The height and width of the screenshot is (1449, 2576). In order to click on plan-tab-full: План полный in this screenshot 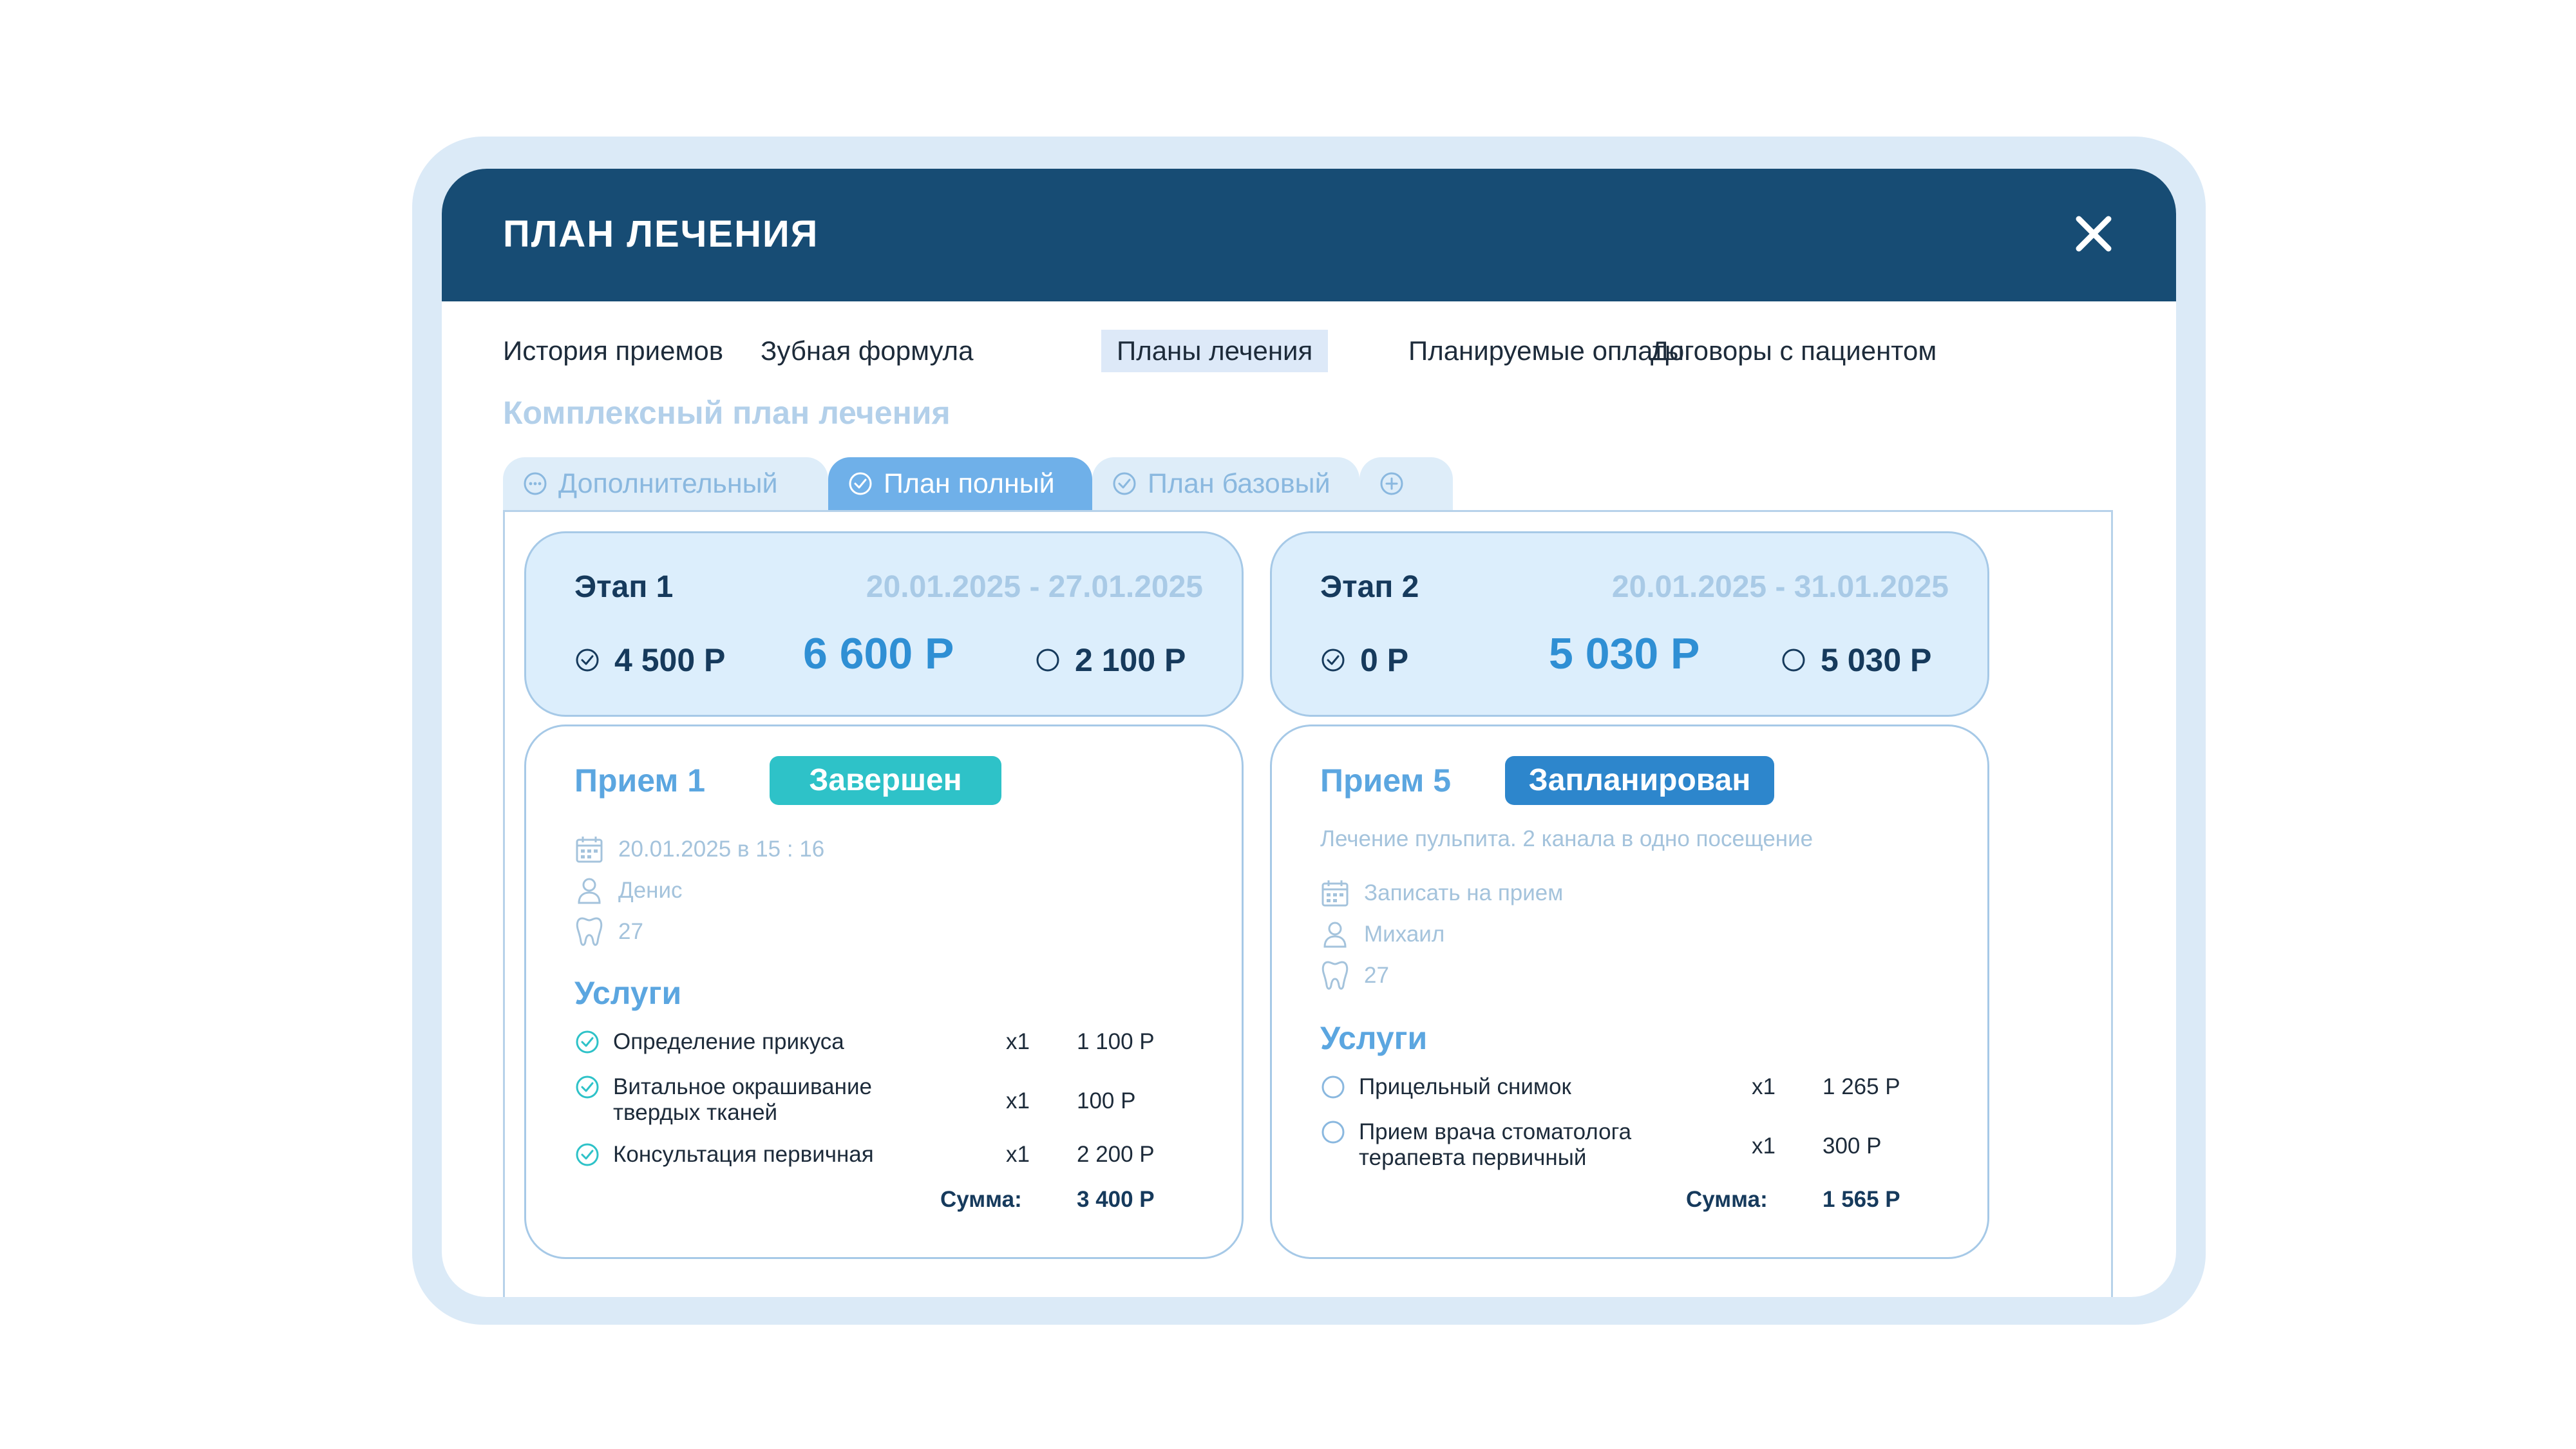, I will do `click(960, 483)`.